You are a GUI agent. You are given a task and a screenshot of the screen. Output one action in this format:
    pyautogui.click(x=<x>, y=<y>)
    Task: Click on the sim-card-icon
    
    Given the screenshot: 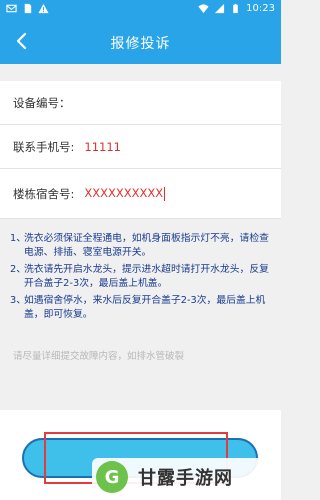 What is the action you would take?
    pyautogui.click(x=28, y=8)
    